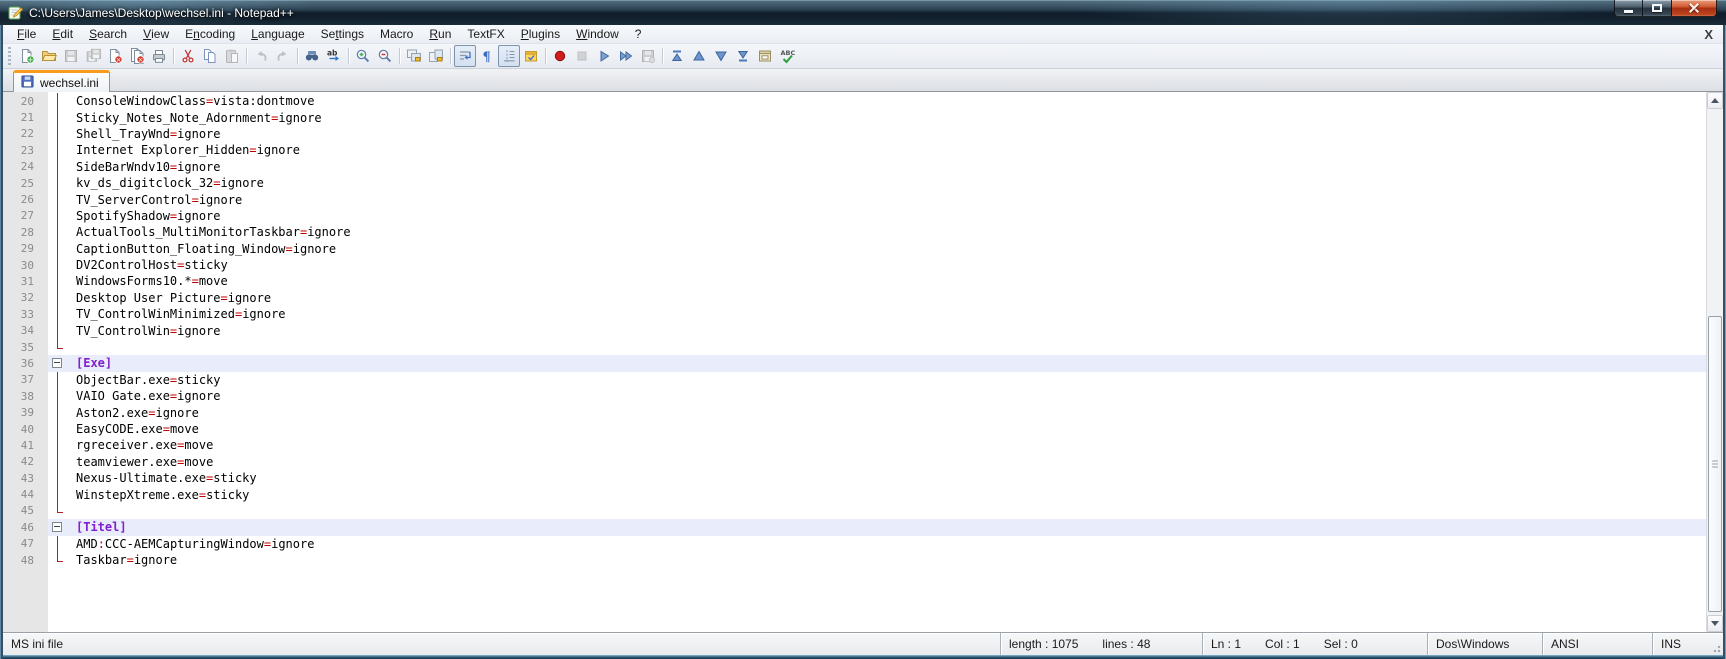 The height and width of the screenshot is (659, 1726). Describe the element at coordinates (648, 56) in the screenshot. I see `save-macro-button` at that location.